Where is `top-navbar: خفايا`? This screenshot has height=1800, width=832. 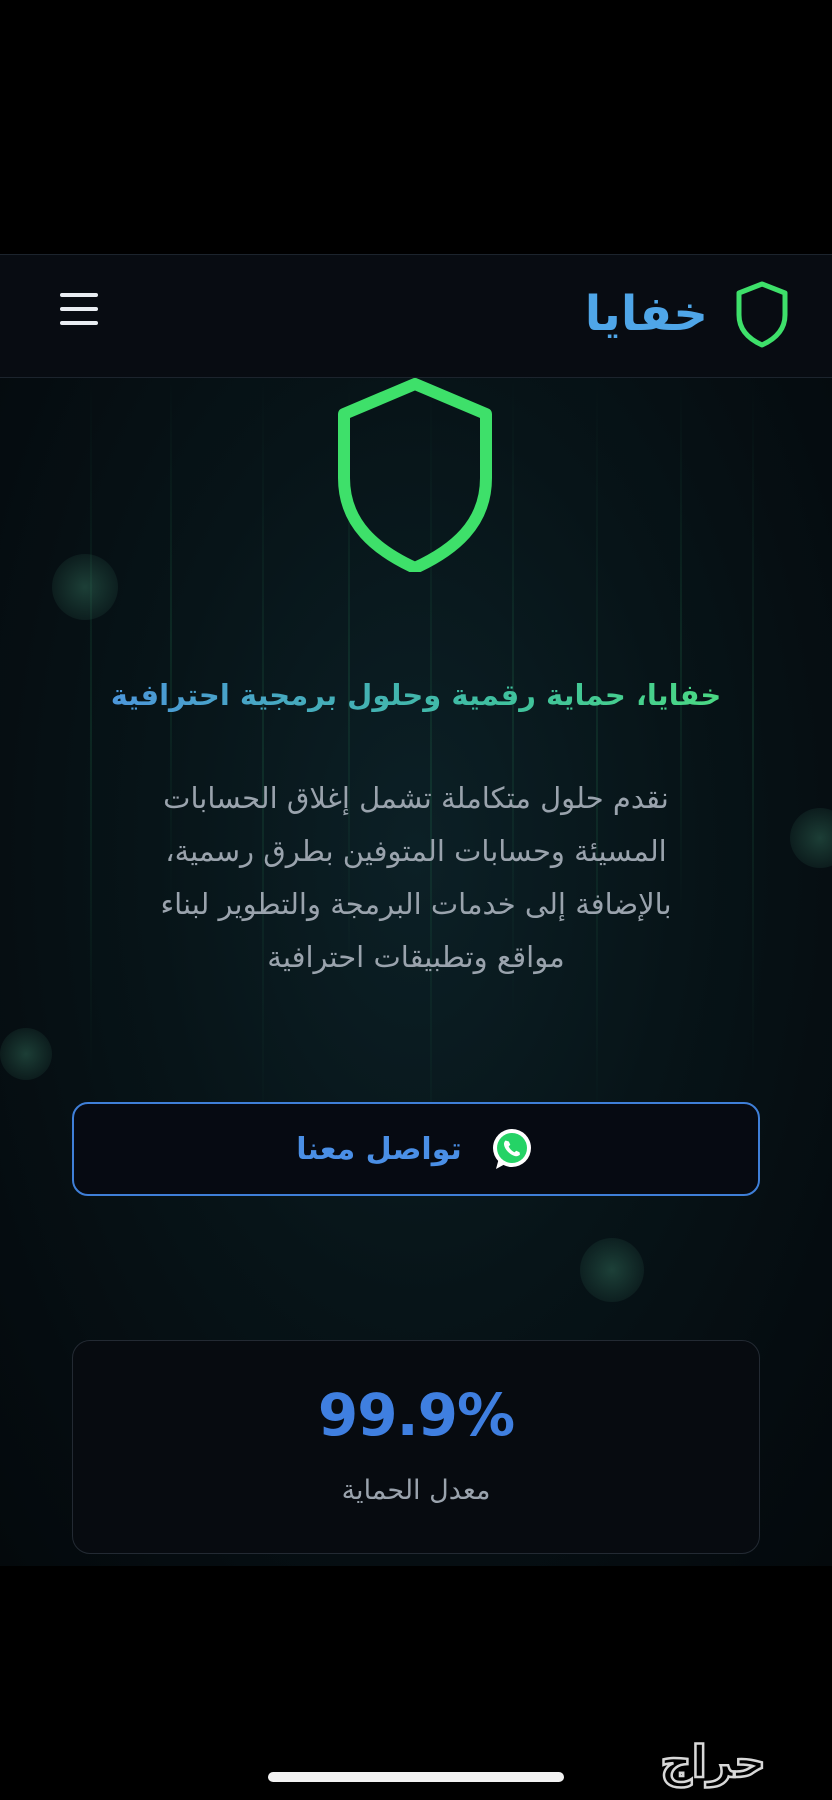
top-navbar: خفايا is located at coordinates (416, 316).